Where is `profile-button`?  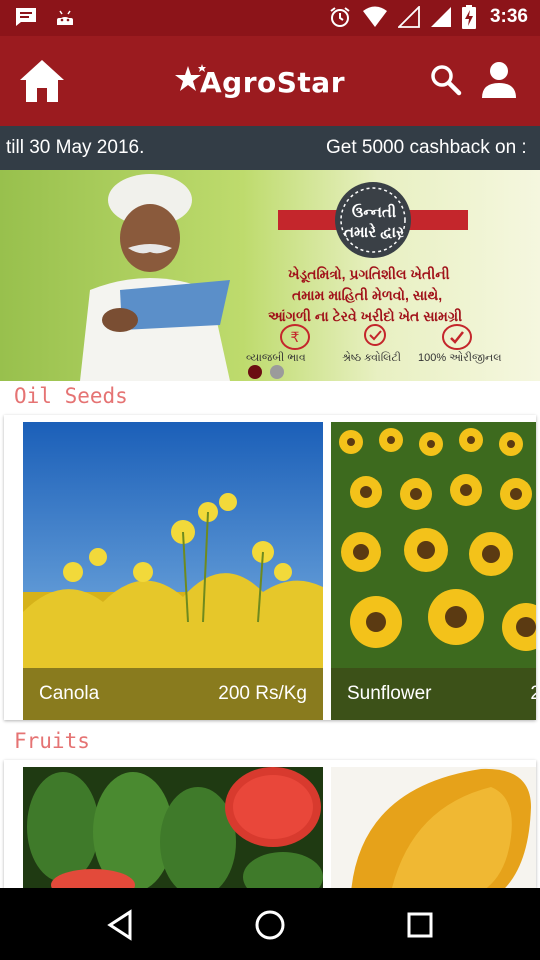
profile-button is located at coordinates (499, 80).